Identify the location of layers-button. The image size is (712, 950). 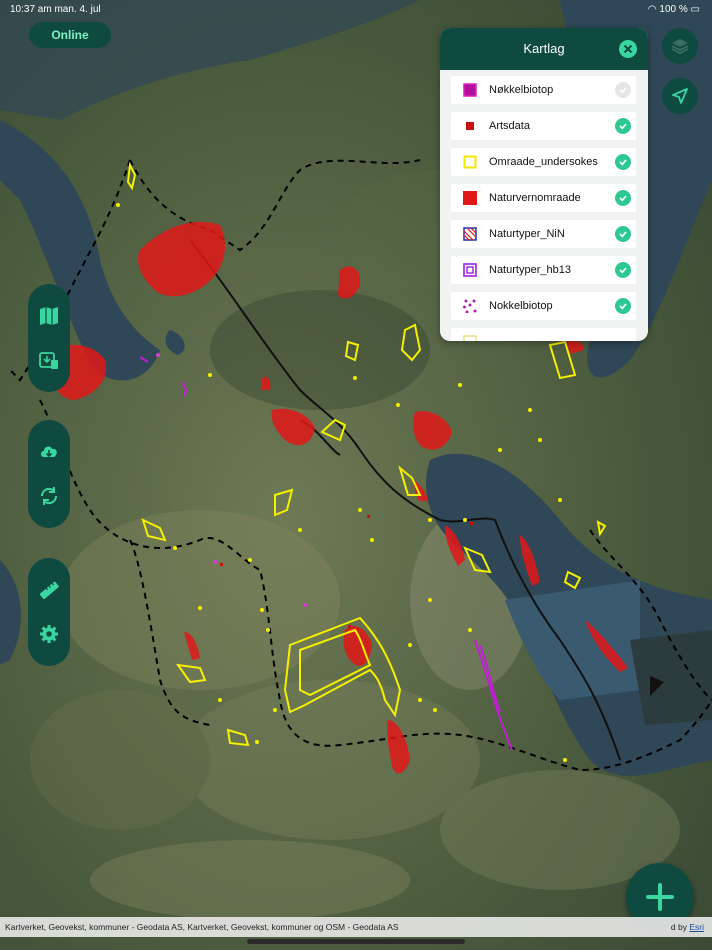
(680, 46).